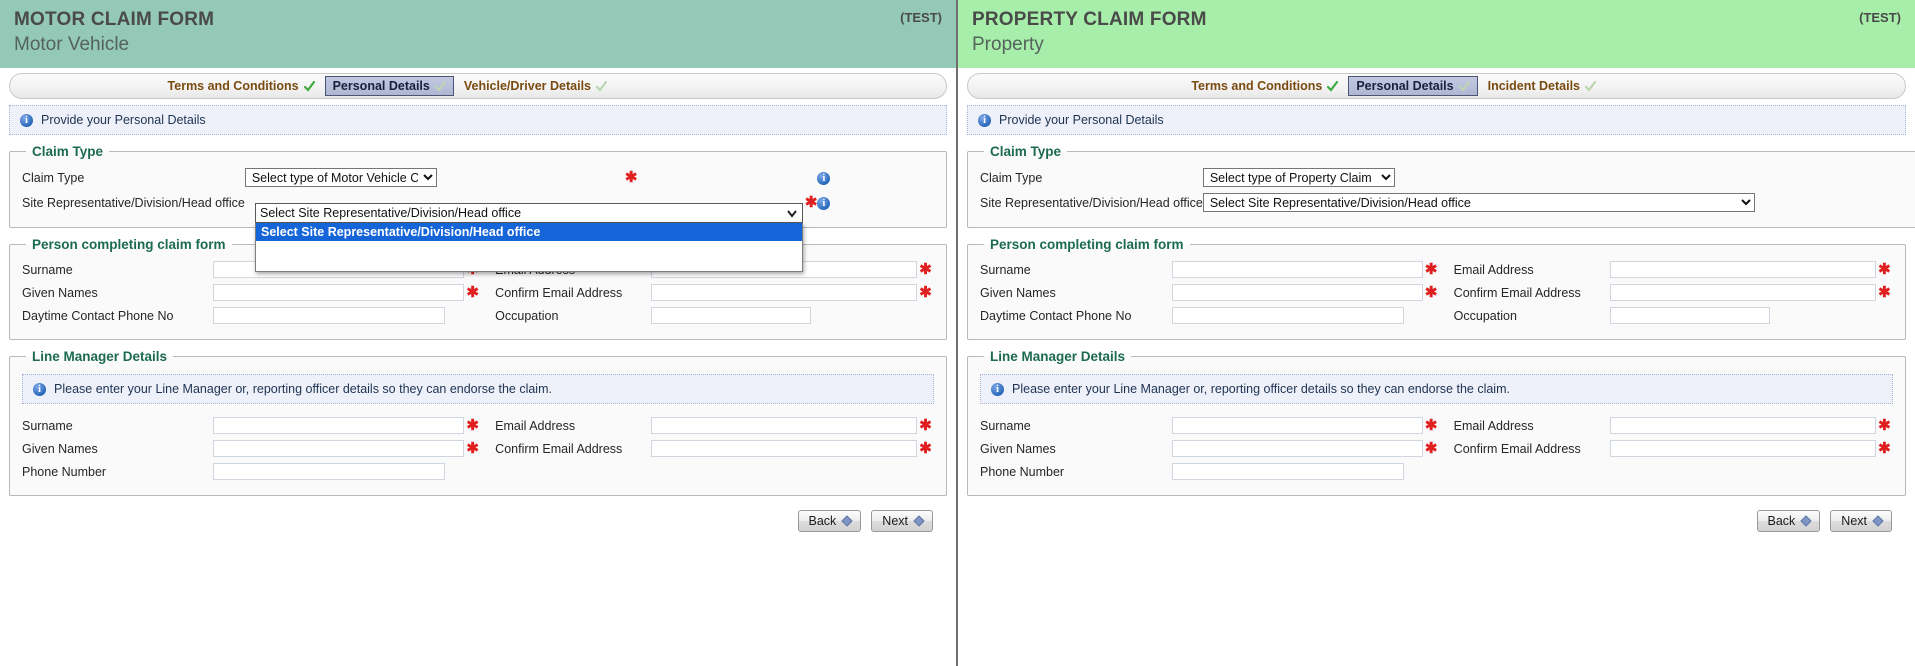  Describe the element at coordinates (1287, 315) in the screenshot. I see `property-person-phone-input` at that location.